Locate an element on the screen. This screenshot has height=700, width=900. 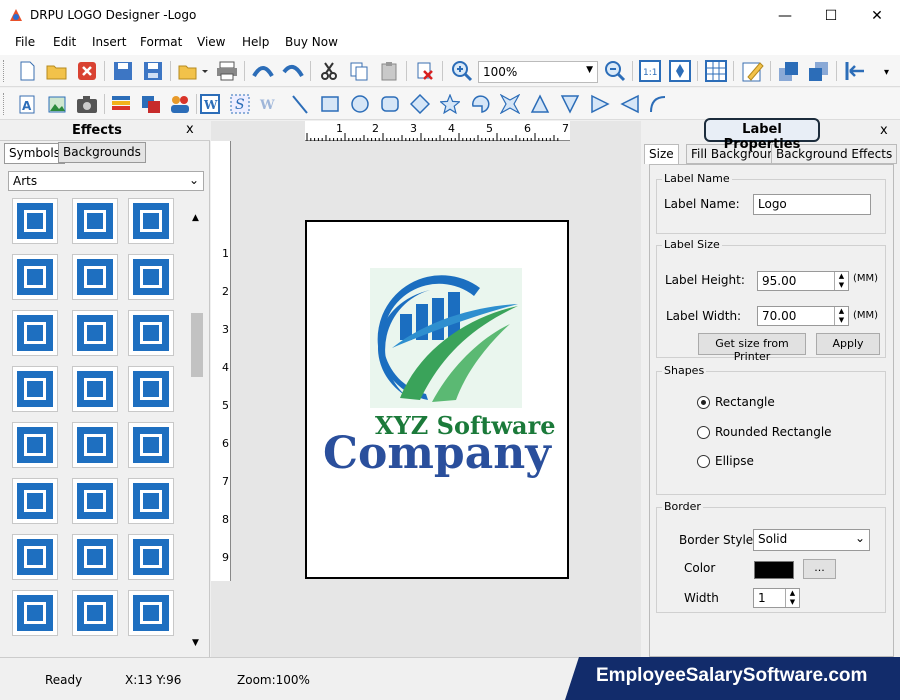
actual-size-icon: 1:1 is located at coordinates (650, 71).